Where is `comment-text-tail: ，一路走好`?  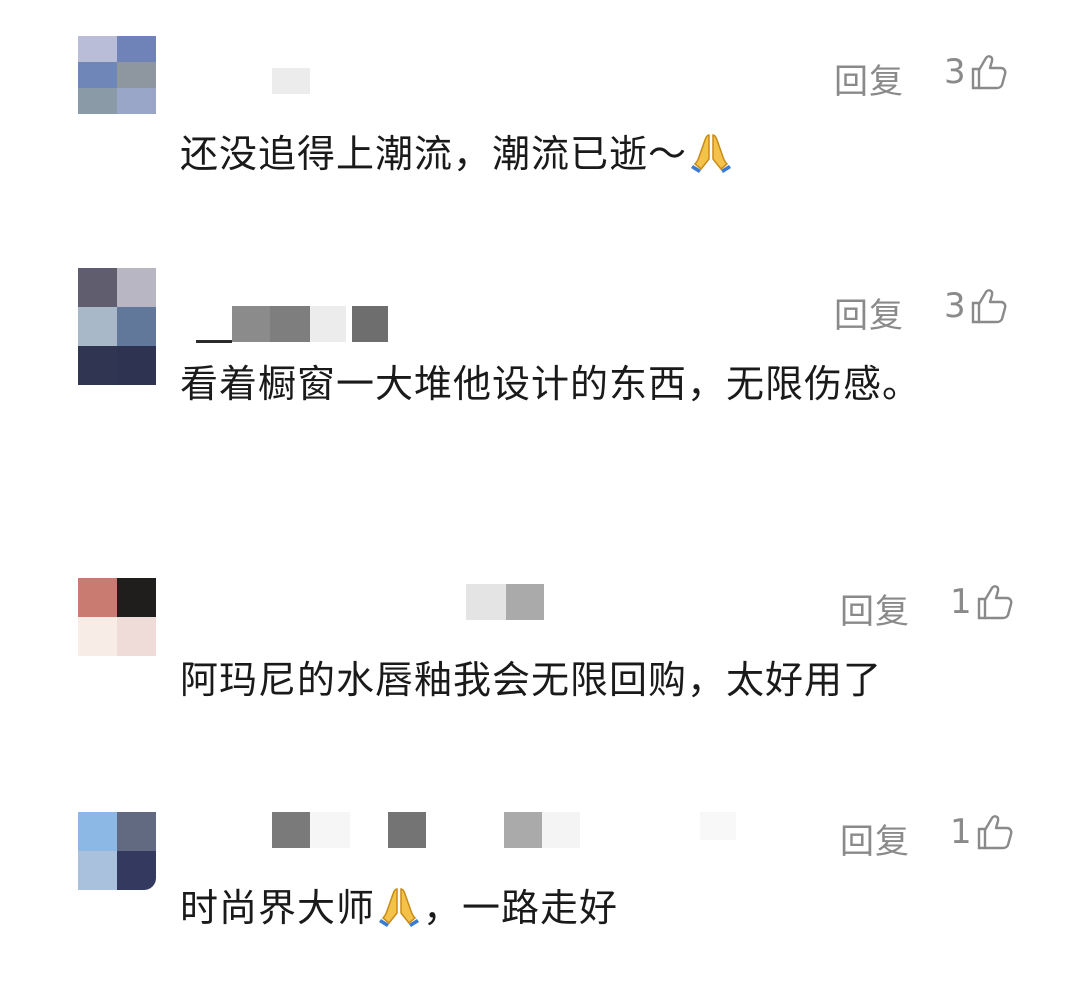 comment-text-tail: ，一路走好 is located at coordinates (521, 908).